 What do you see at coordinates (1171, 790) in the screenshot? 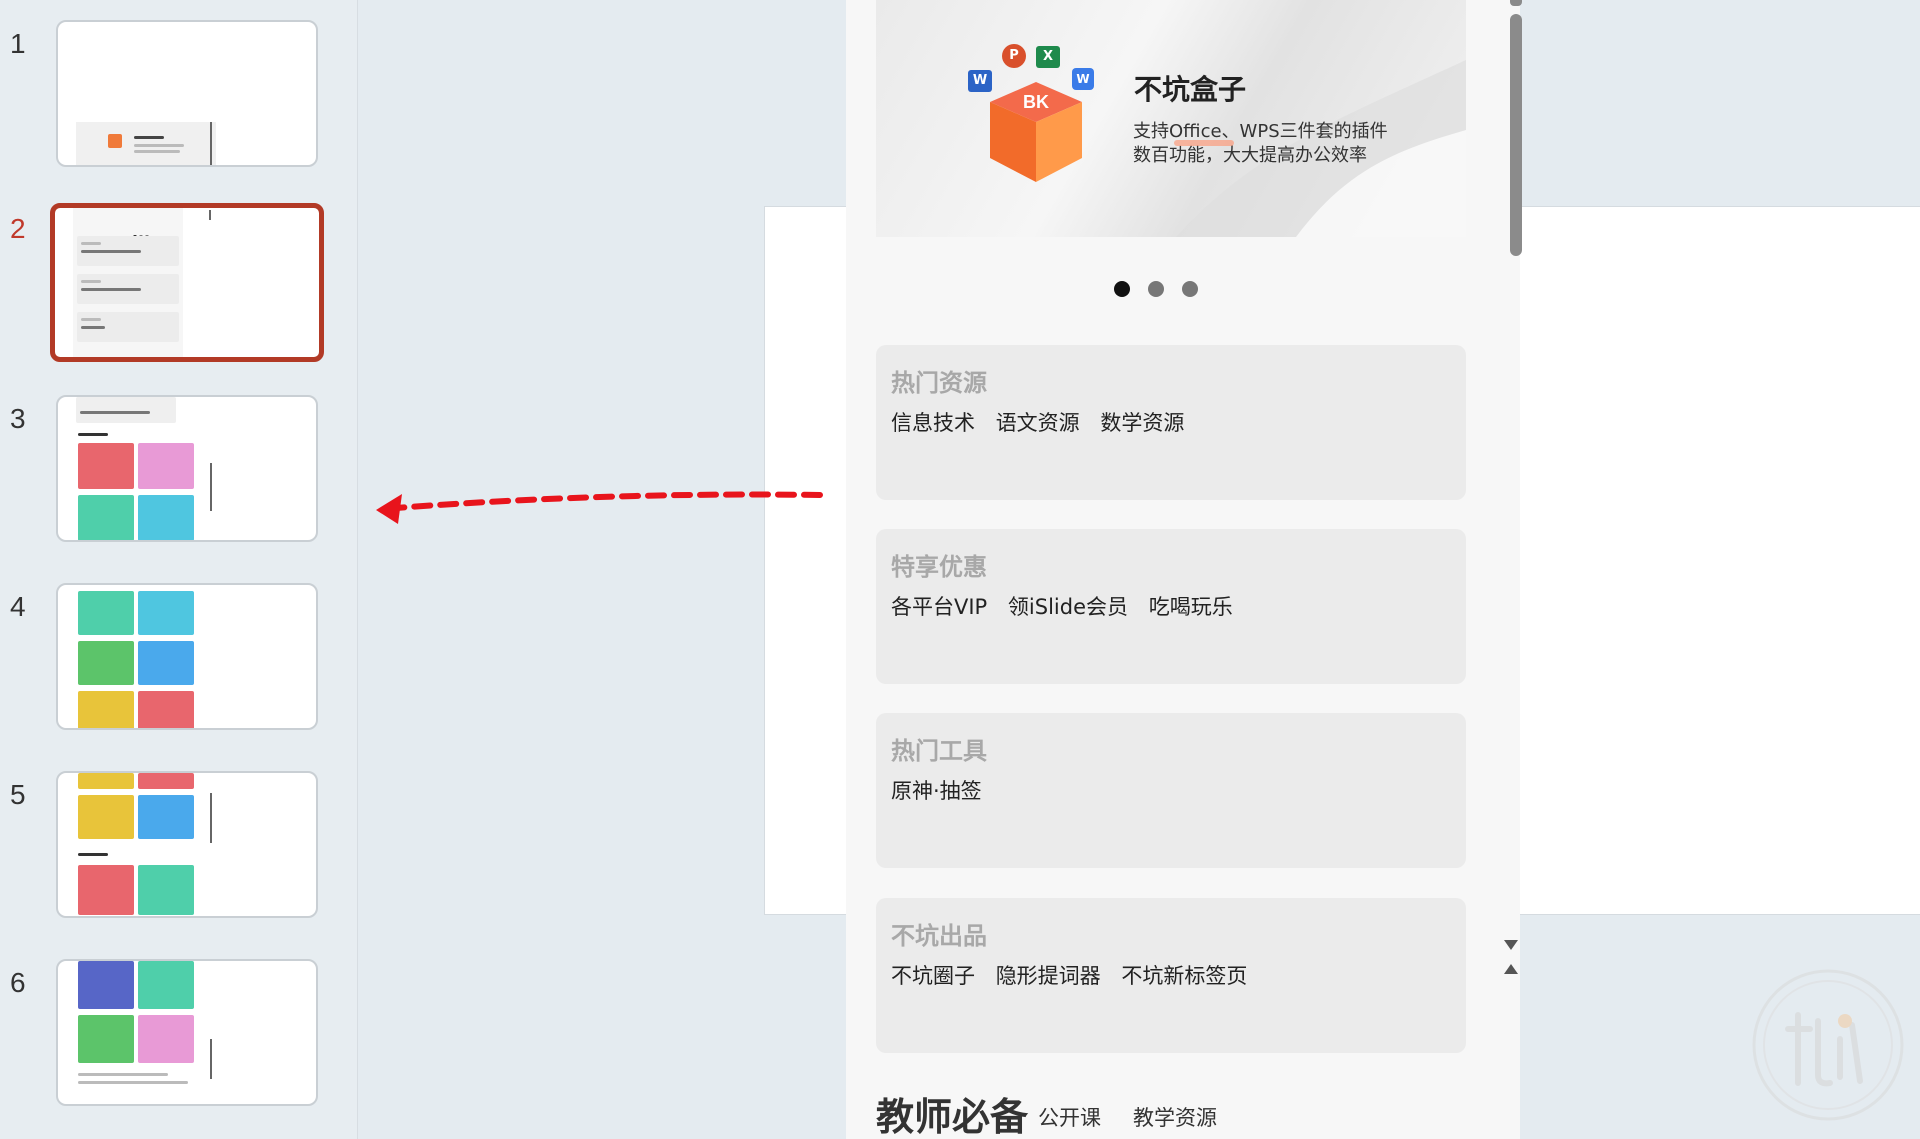
I see `section-hot-tools: 热门工具 原神·抽签` at bounding box center [1171, 790].